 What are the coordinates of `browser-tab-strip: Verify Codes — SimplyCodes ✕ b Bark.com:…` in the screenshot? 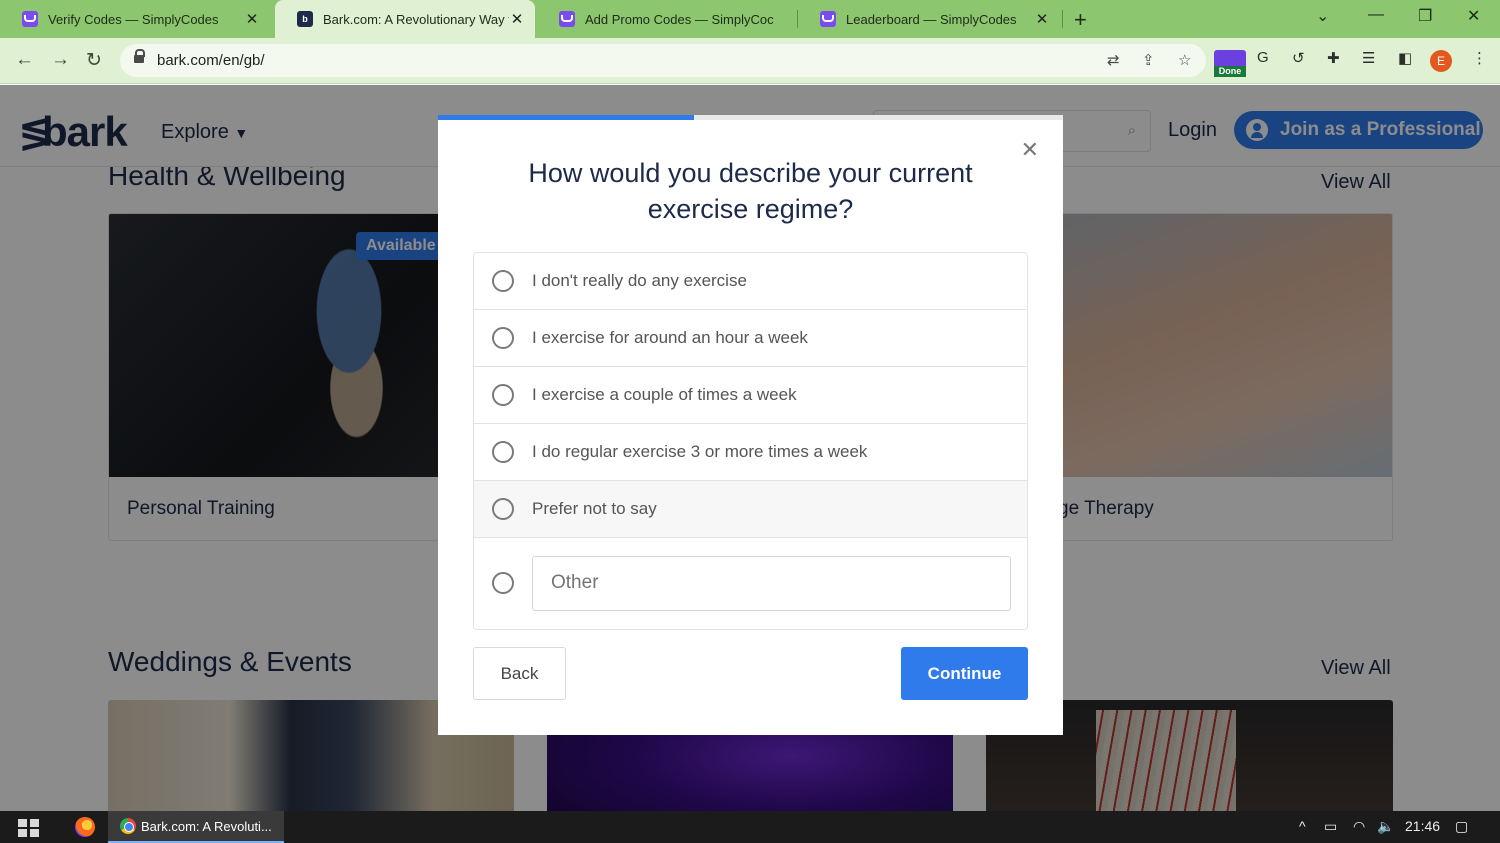 It's located at (750, 19).